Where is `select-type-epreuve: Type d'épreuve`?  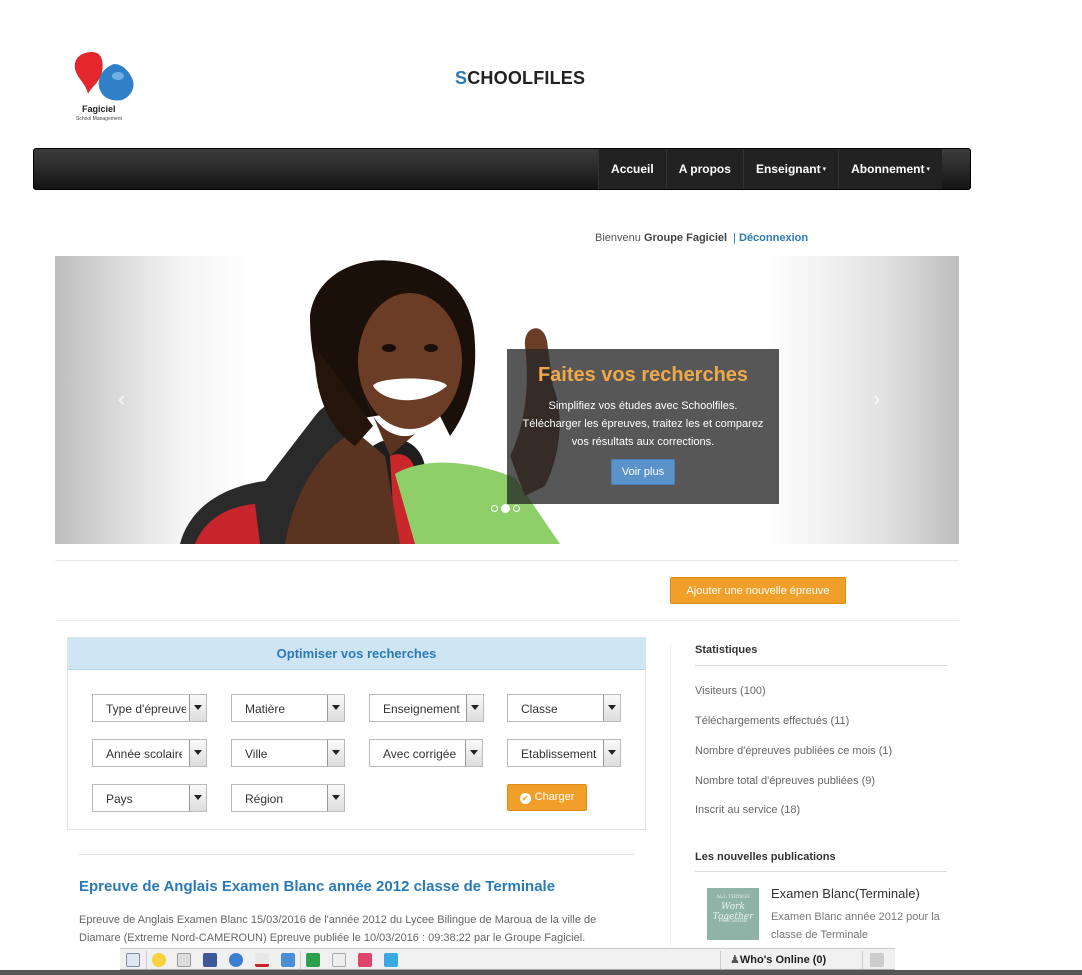 select-type-epreuve: Type d'épreuve is located at coordinates (149, 708).